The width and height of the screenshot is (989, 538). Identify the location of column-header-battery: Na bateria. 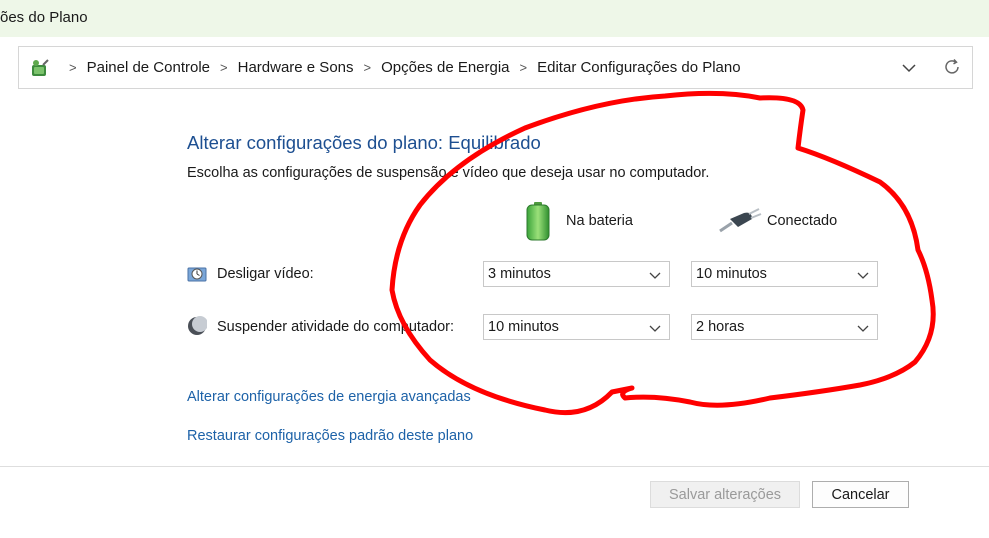
(599, 221).